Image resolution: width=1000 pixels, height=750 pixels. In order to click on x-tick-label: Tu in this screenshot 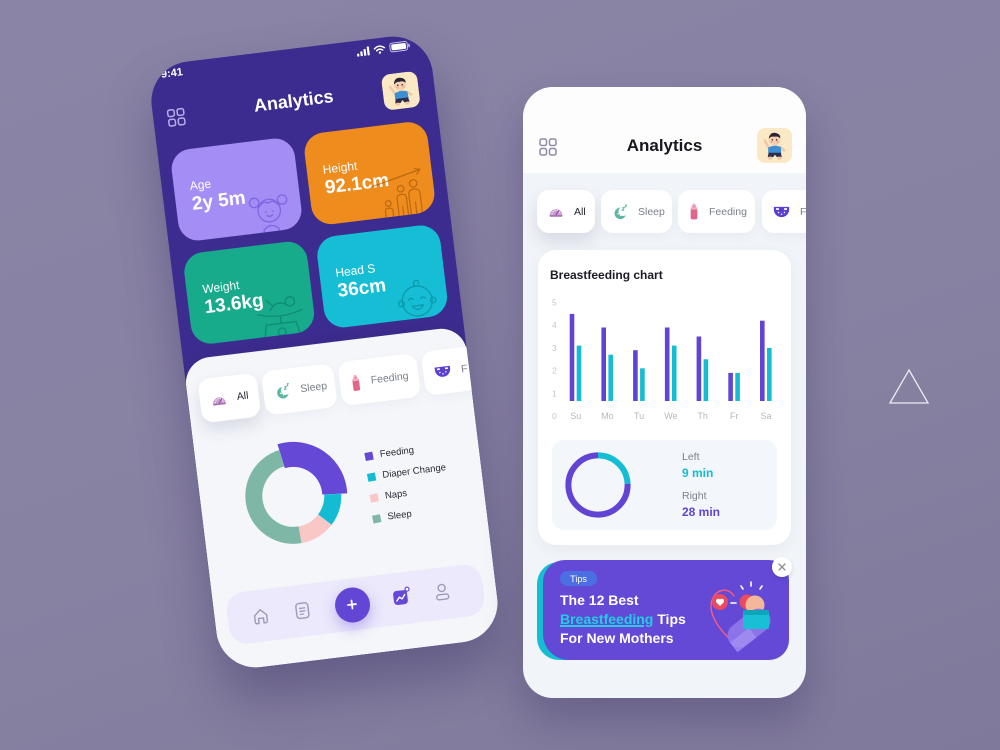, I will do `click(639, 416)`.